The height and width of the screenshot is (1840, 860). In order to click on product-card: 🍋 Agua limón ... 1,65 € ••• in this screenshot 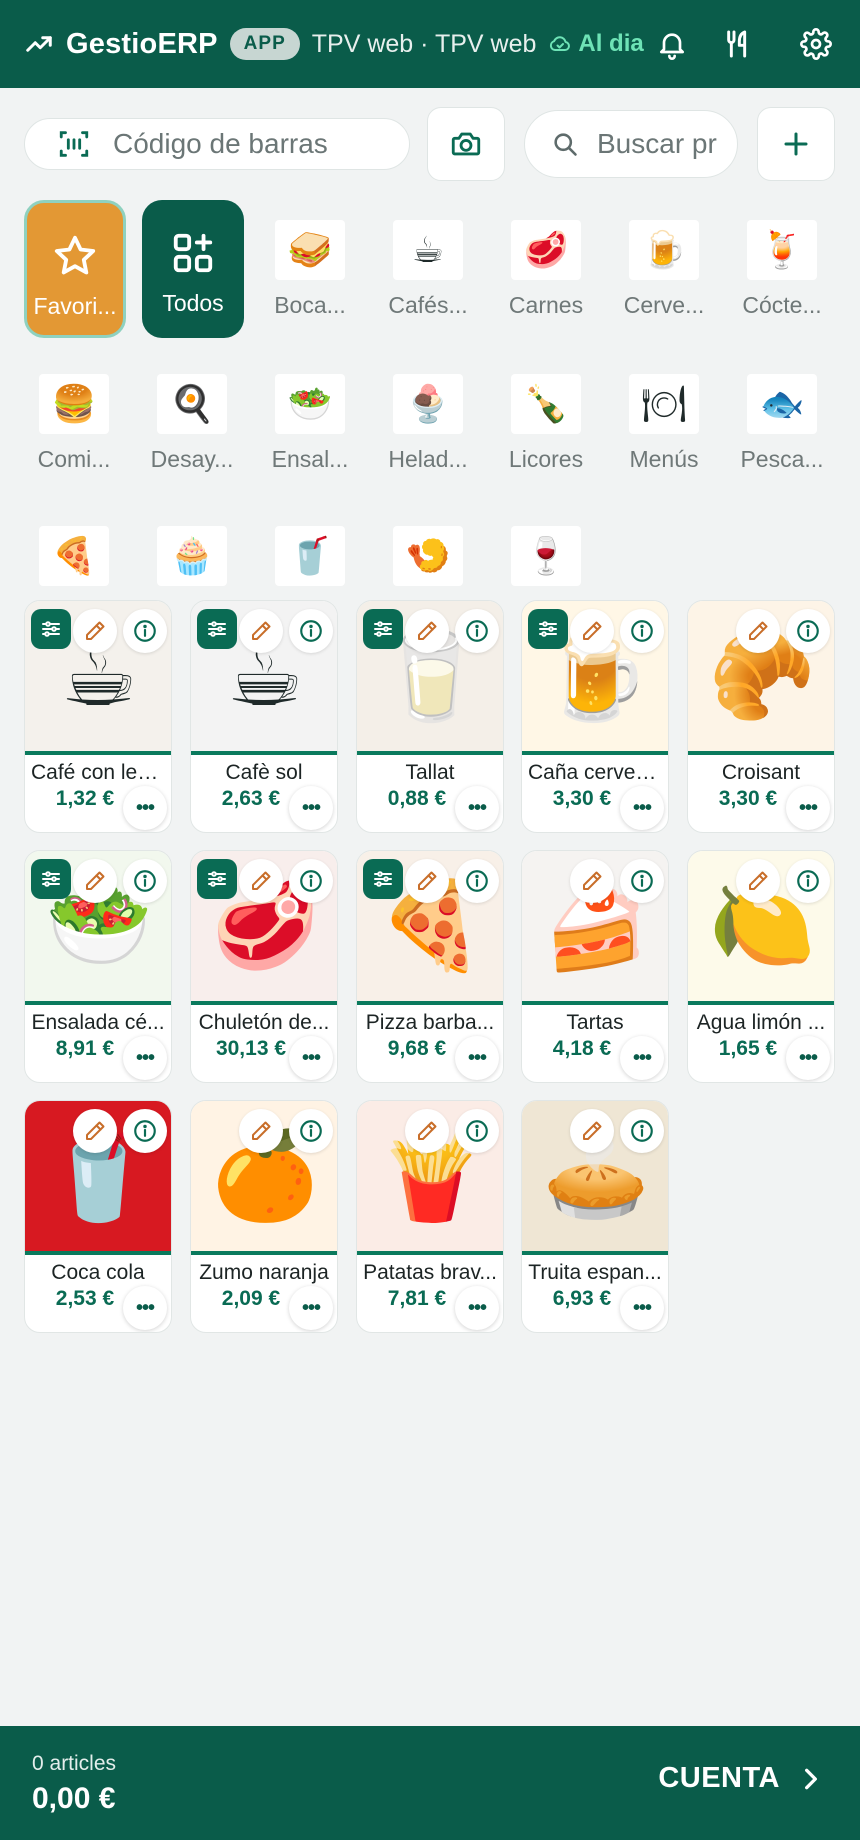, I will do `click(761, 966)`.